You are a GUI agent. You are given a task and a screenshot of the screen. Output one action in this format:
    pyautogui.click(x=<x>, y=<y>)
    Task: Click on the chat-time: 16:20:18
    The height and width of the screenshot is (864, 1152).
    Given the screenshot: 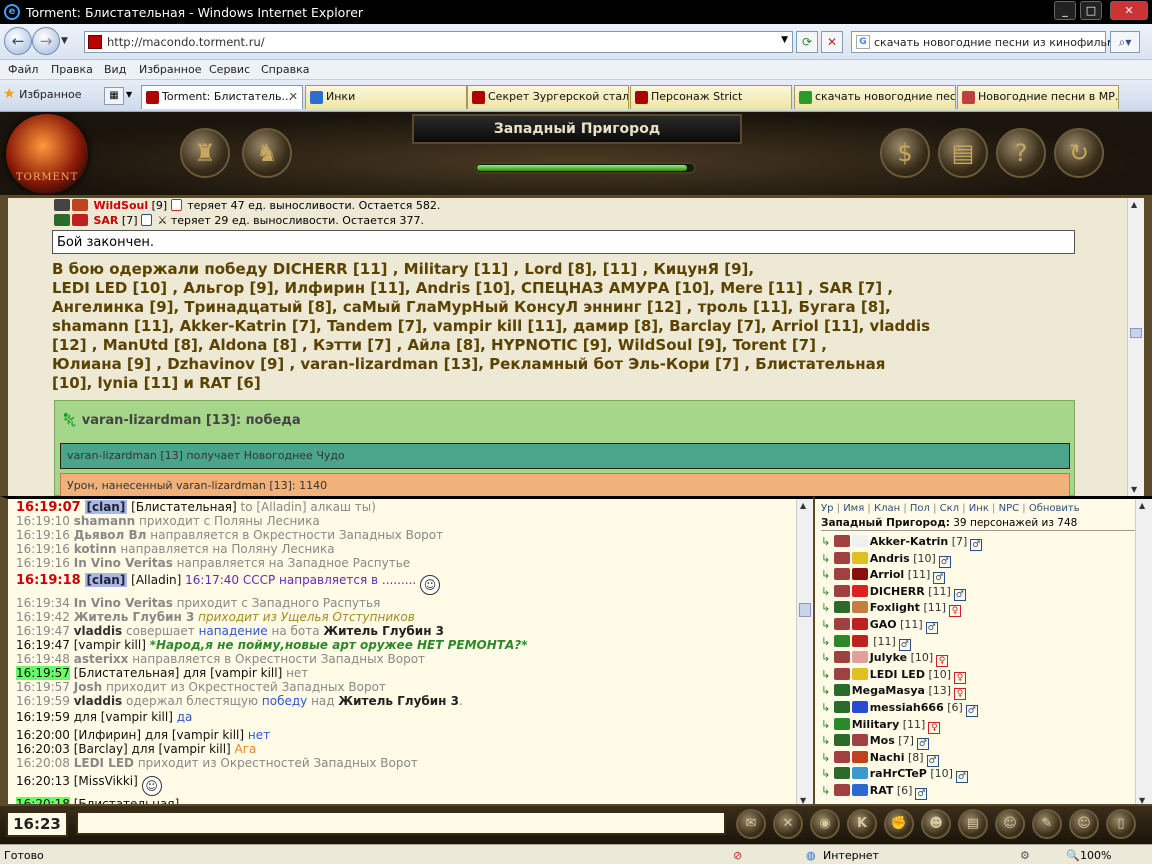 What is the action you would take?
    pyautogui.click(x=43, y=800)
    